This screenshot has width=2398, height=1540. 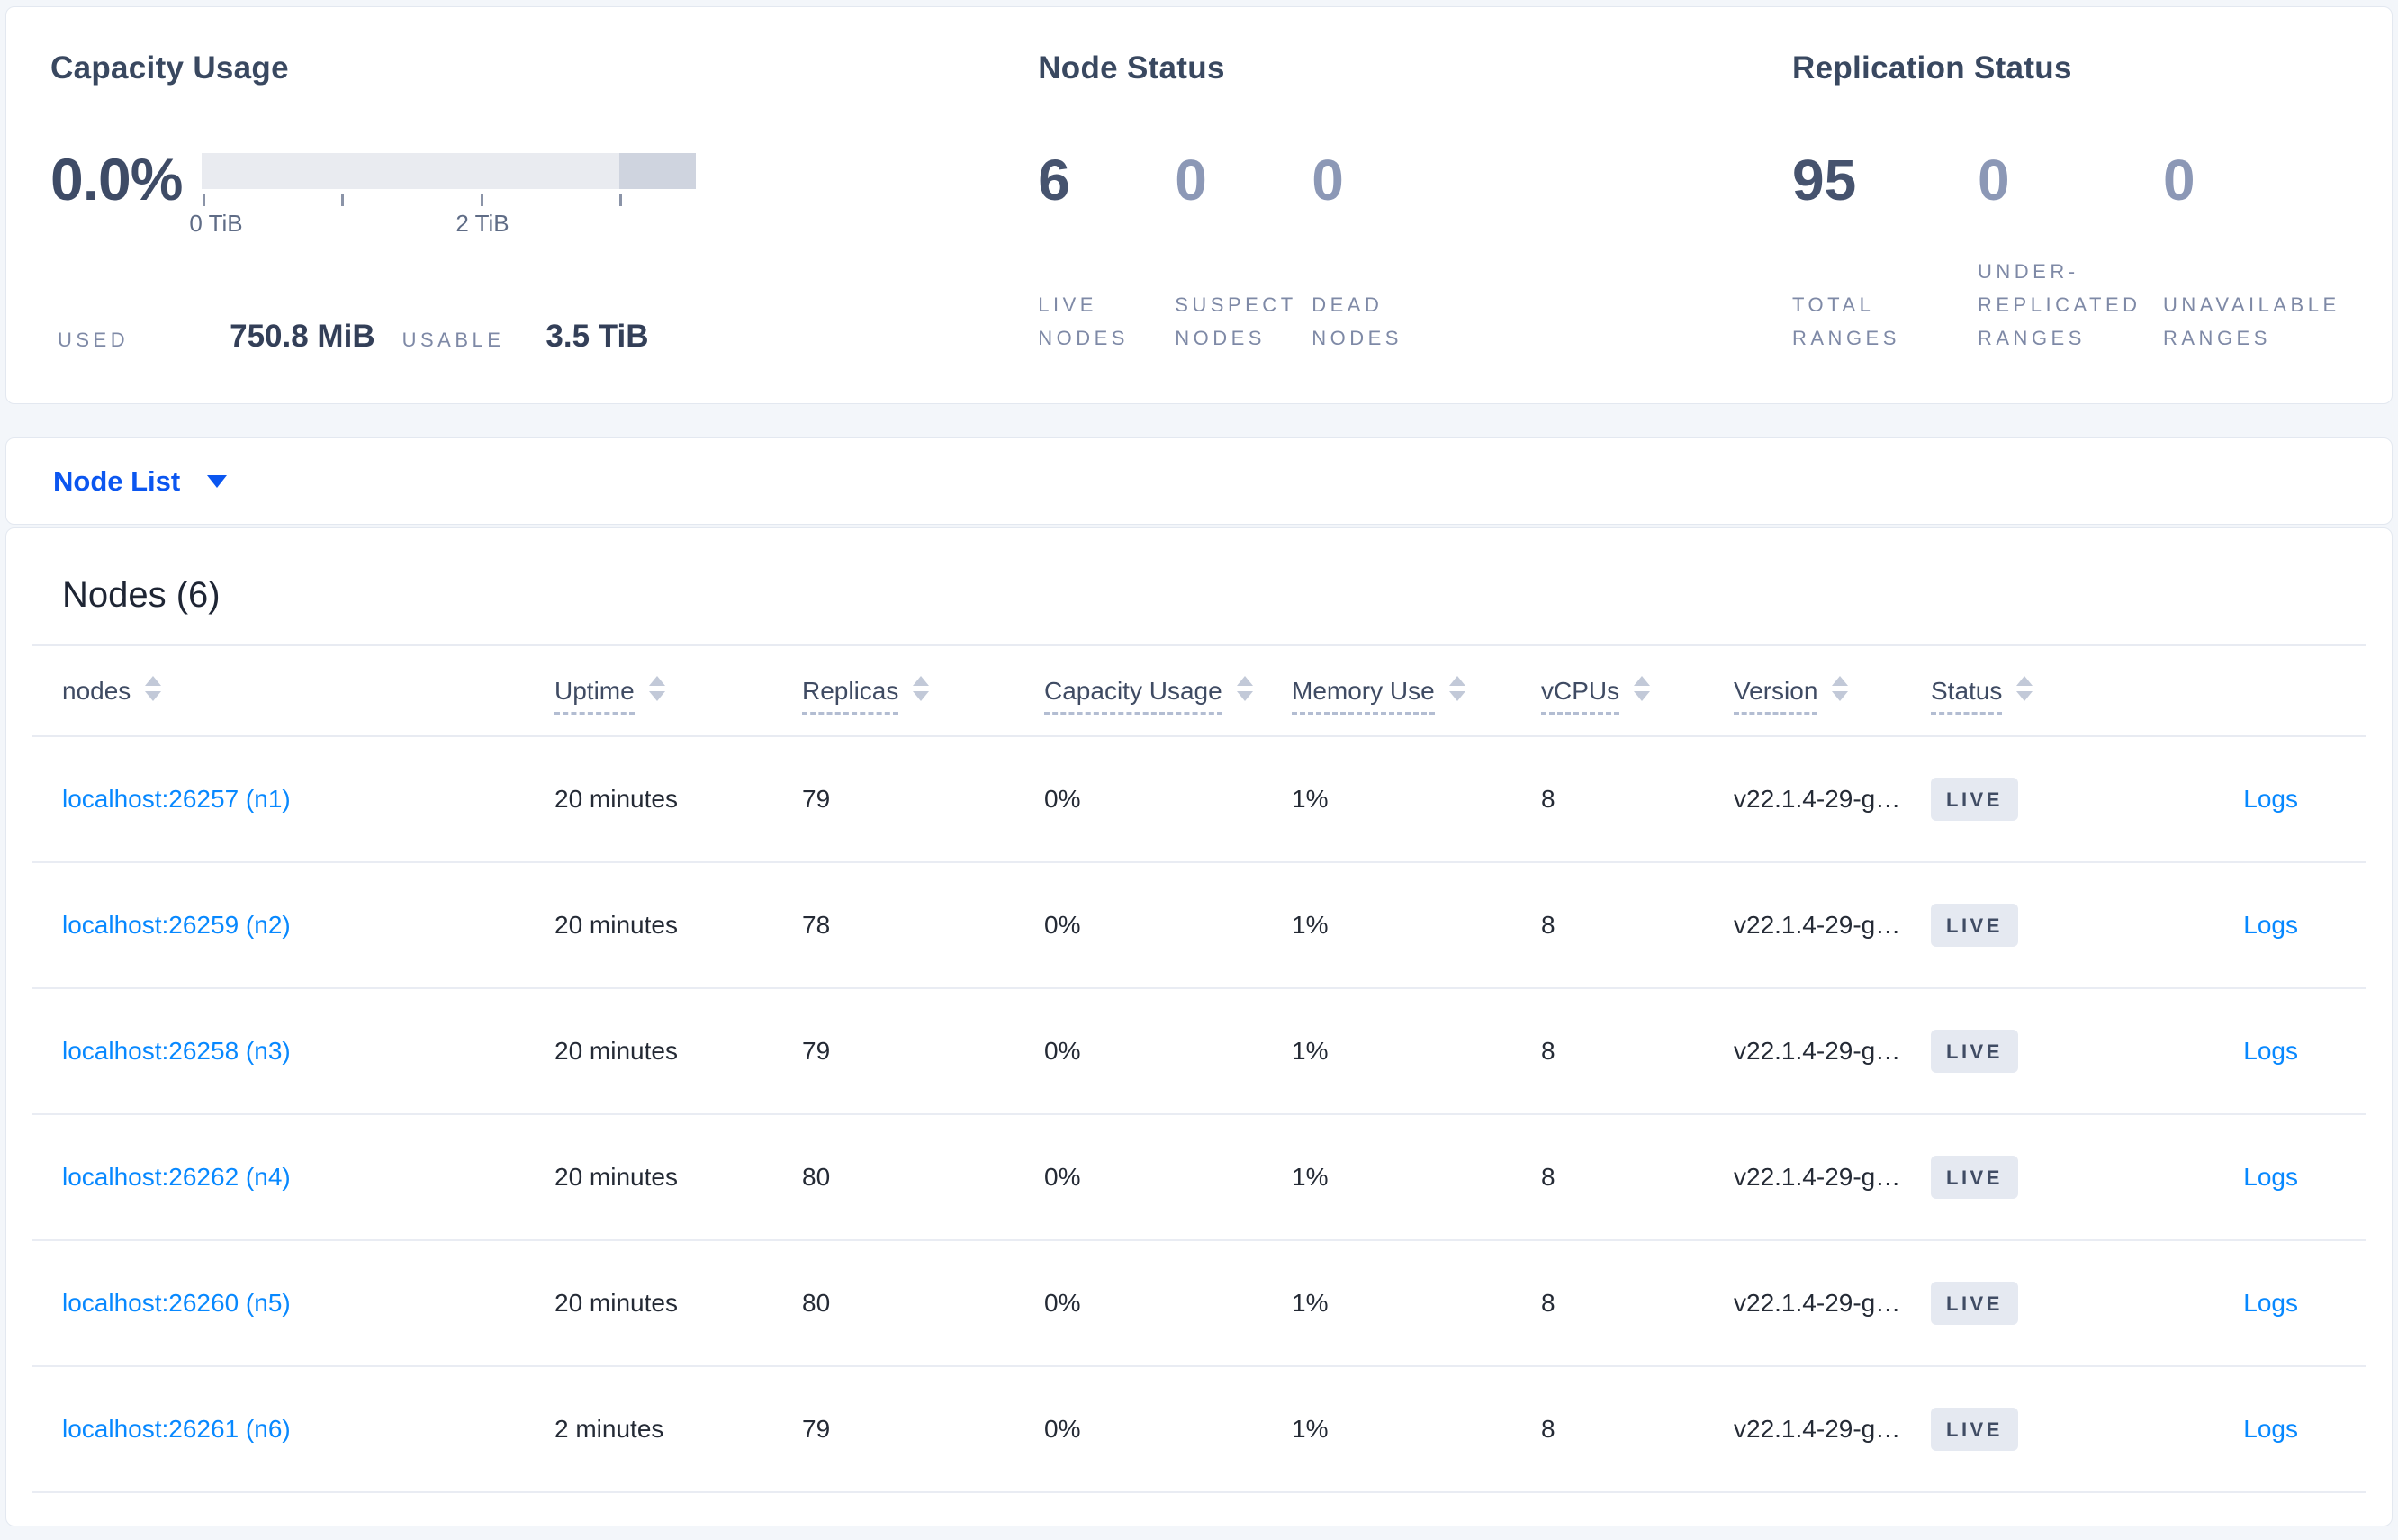 What do you see at coordinates (1380, 253) in the screenshot?
I see `dead-nodes-stat: 0 DEAD NODES` at bounding box center [1380, 253].